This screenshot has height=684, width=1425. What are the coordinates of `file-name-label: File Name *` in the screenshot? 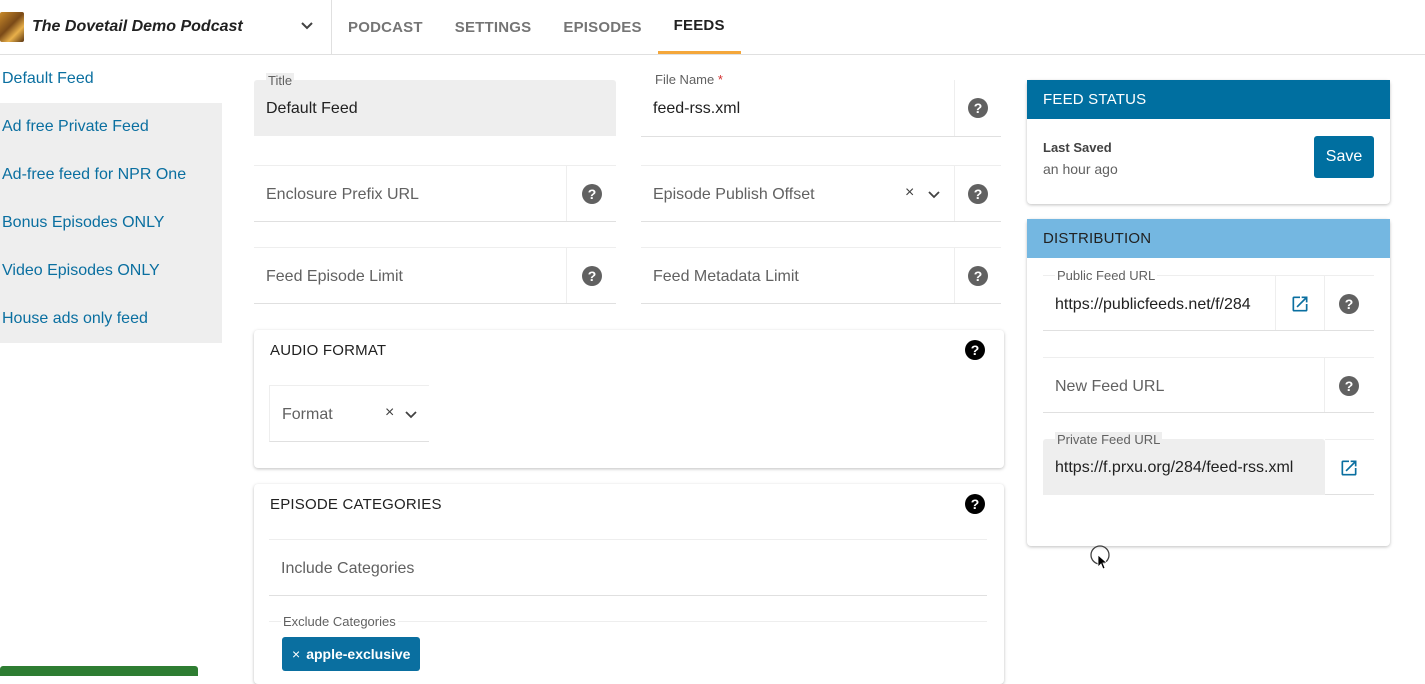 It's located at (689, 79).